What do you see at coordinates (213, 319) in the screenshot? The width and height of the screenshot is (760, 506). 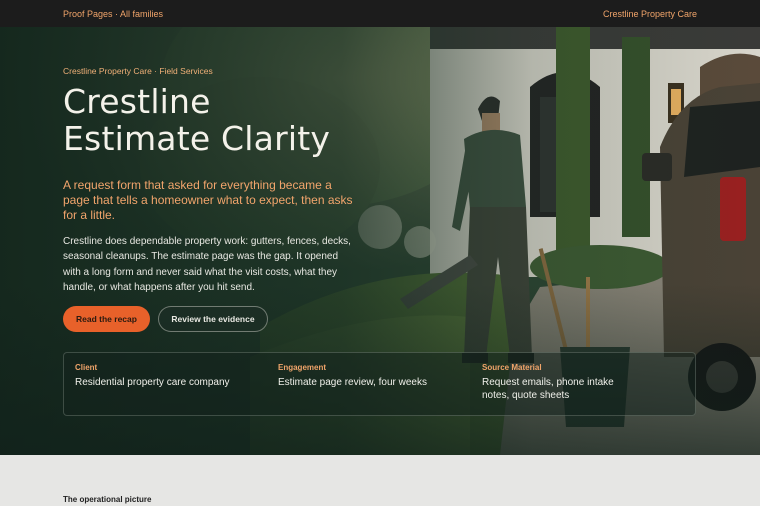 I see `review-evidence-button: Review the evidence` at bounding box center [213, 319].